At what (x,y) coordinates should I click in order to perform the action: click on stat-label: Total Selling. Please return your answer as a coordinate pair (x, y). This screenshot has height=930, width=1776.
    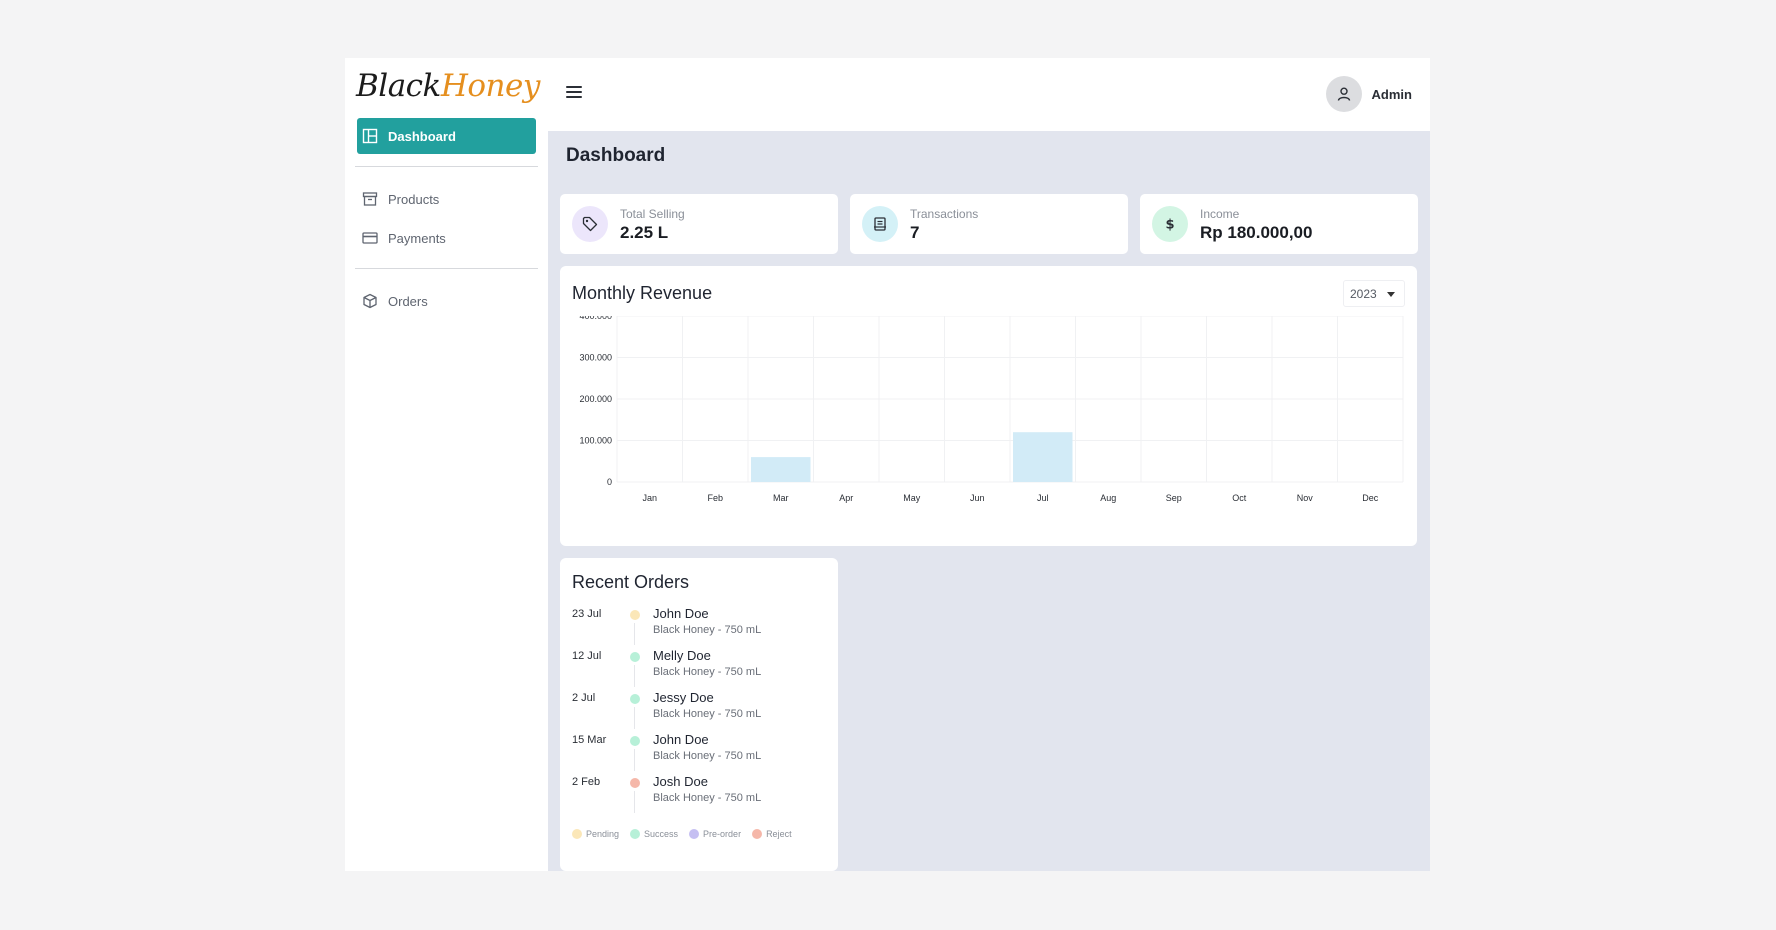
    Looking at the image, I should click on (652, 214).